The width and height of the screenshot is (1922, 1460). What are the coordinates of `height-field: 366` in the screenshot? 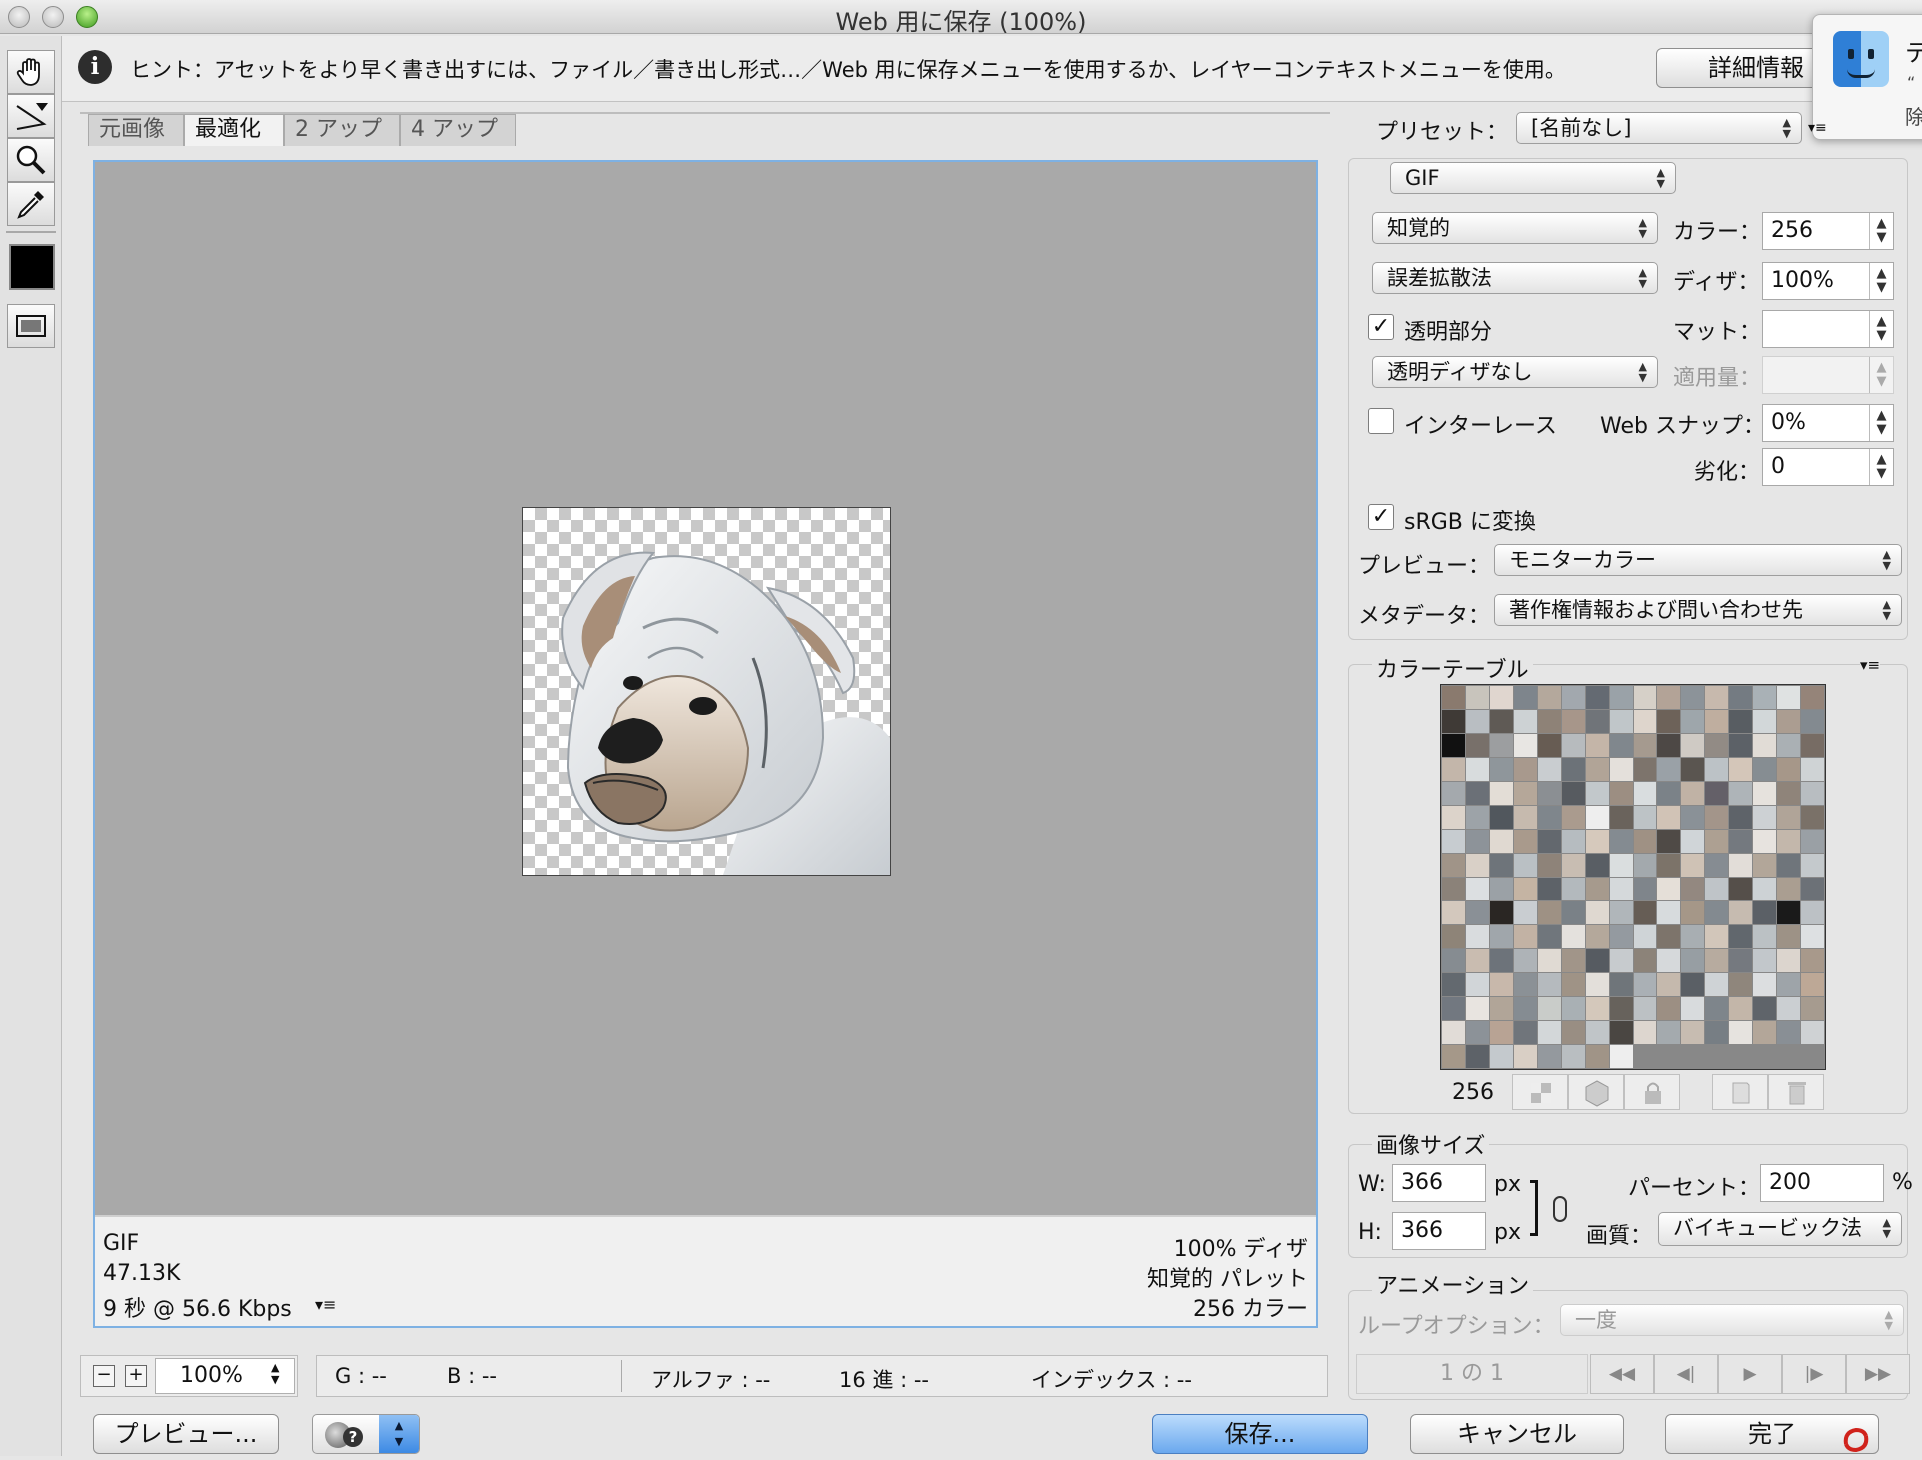 It's located at (1439, 1231).